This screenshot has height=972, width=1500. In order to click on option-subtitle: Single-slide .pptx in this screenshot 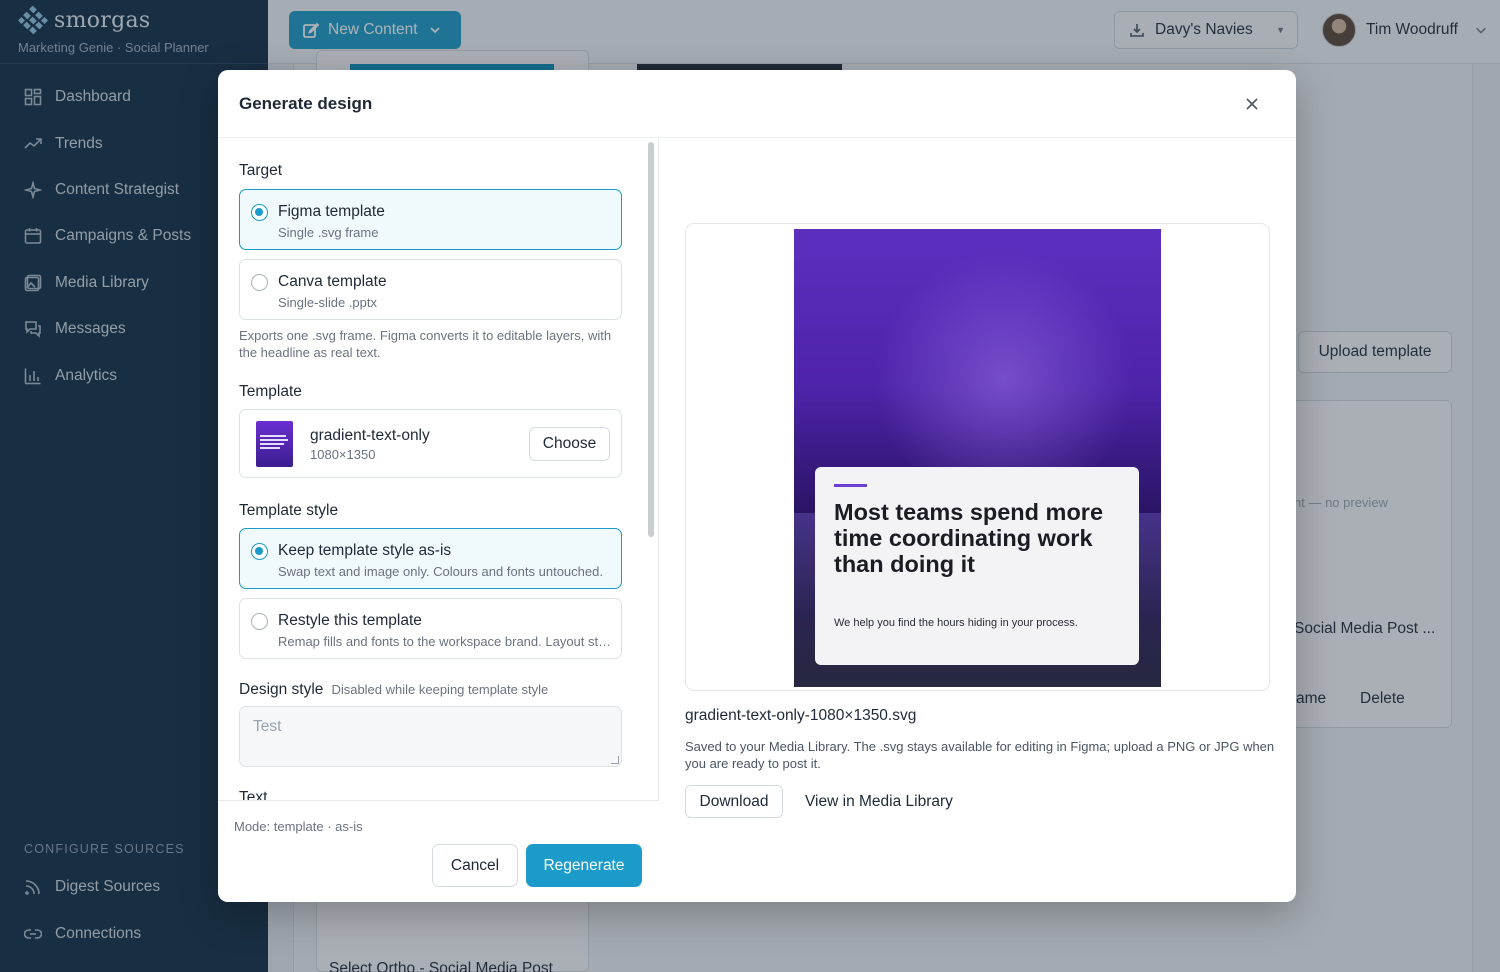, I will do `click(327, 302)`.